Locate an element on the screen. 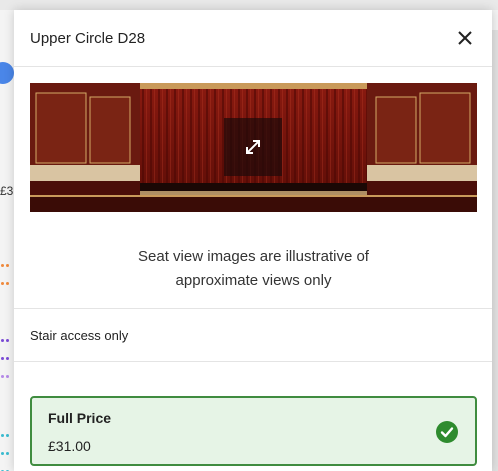 The width and height of the screenshot is (498, 471). price-option-amount: £31.00 is located at coordinates (69, 446).